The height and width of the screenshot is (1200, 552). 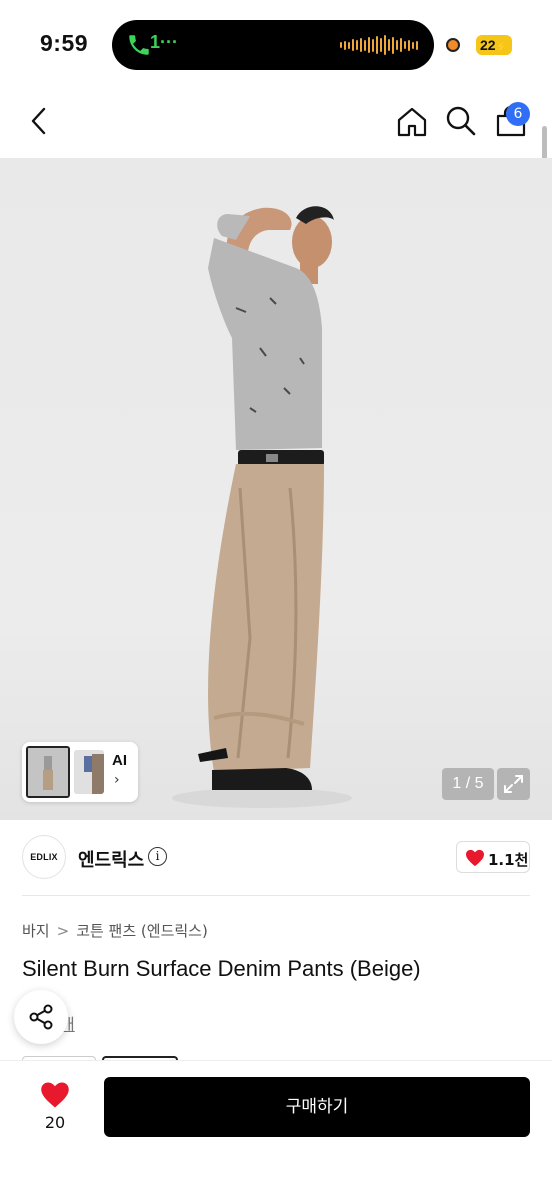 I want to click on buy-button: 구매하기, so click(x=317, y=1107).